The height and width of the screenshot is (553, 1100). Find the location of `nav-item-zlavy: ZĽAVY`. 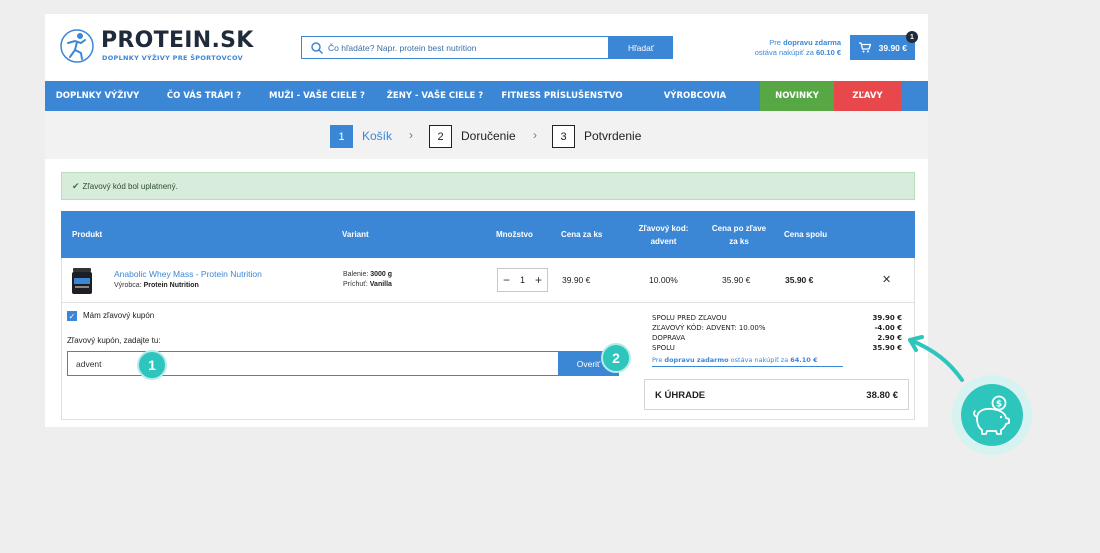

nav-item-zlavy: ZĽAVY is located at coordinates (867, 96).